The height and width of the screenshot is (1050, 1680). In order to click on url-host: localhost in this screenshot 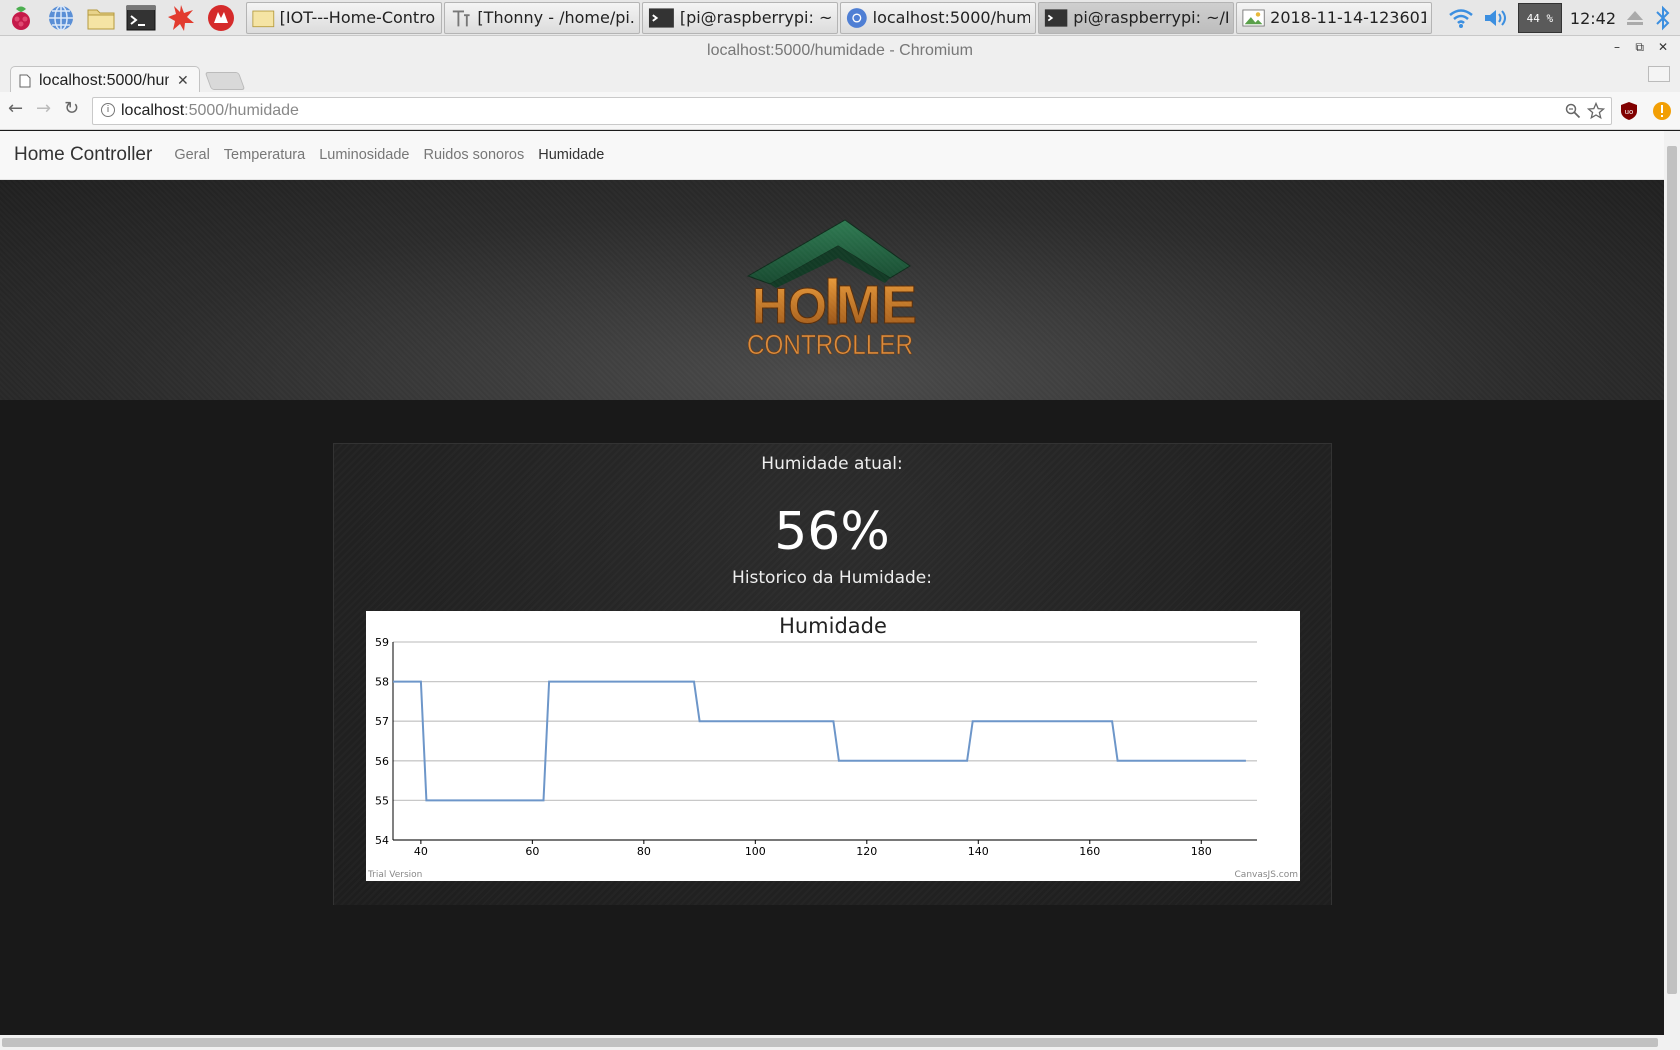, I will do `click(153, 110)`.